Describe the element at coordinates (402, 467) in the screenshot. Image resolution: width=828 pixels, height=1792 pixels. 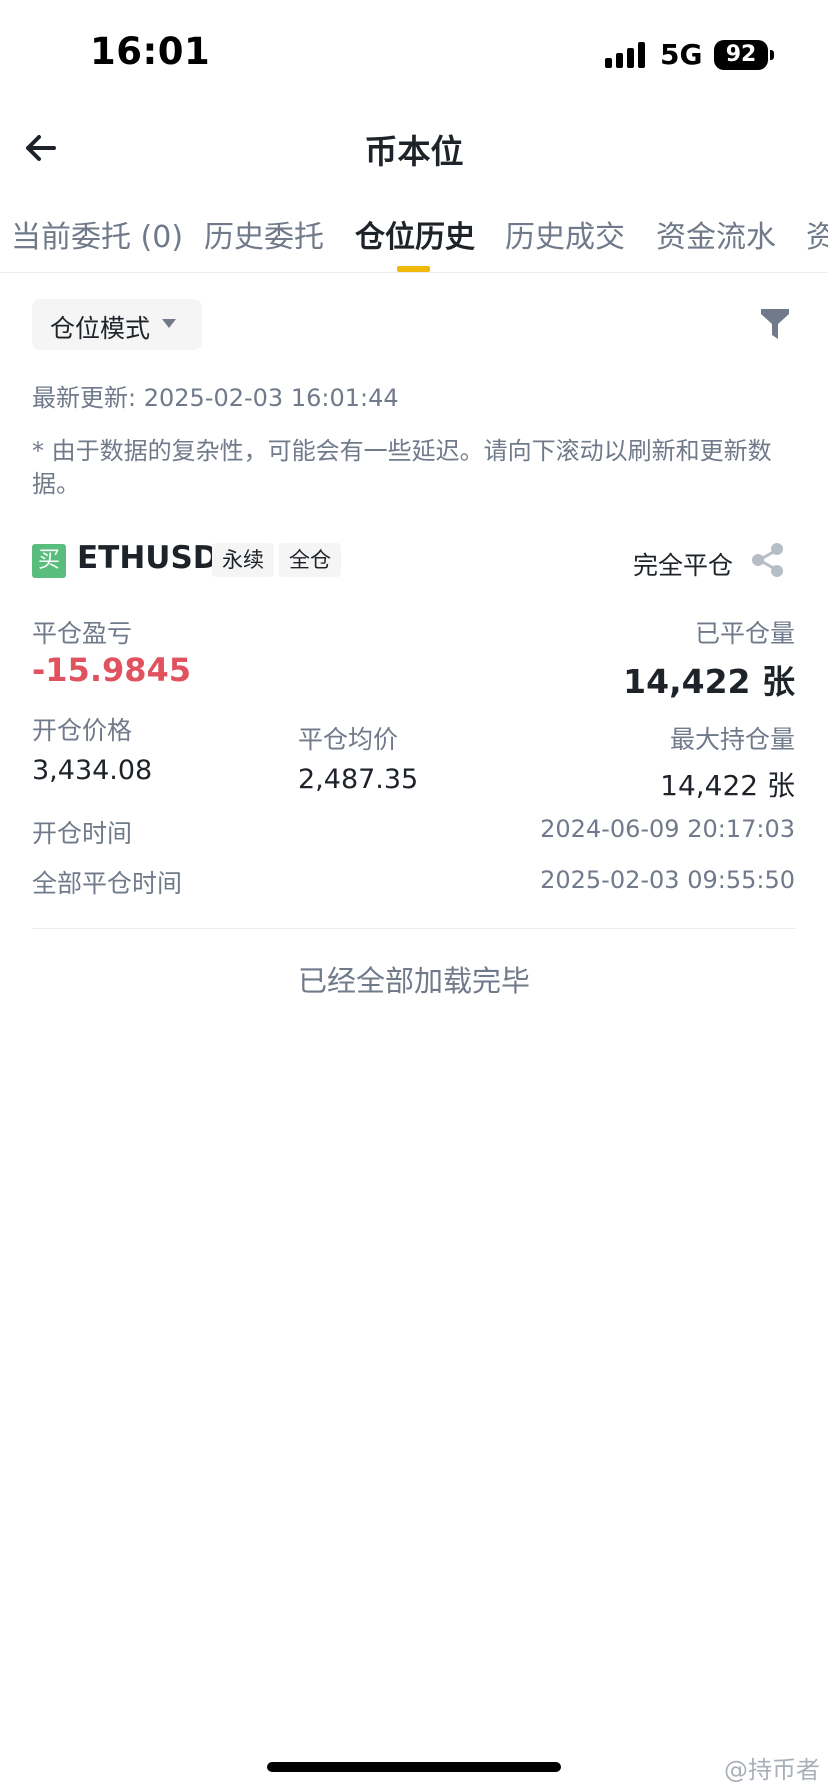
I see `data-delay-notice: * 由于数据的复杂性，可能会有一些延迟。请向下滚动以刷新和更新数据。` at that location.